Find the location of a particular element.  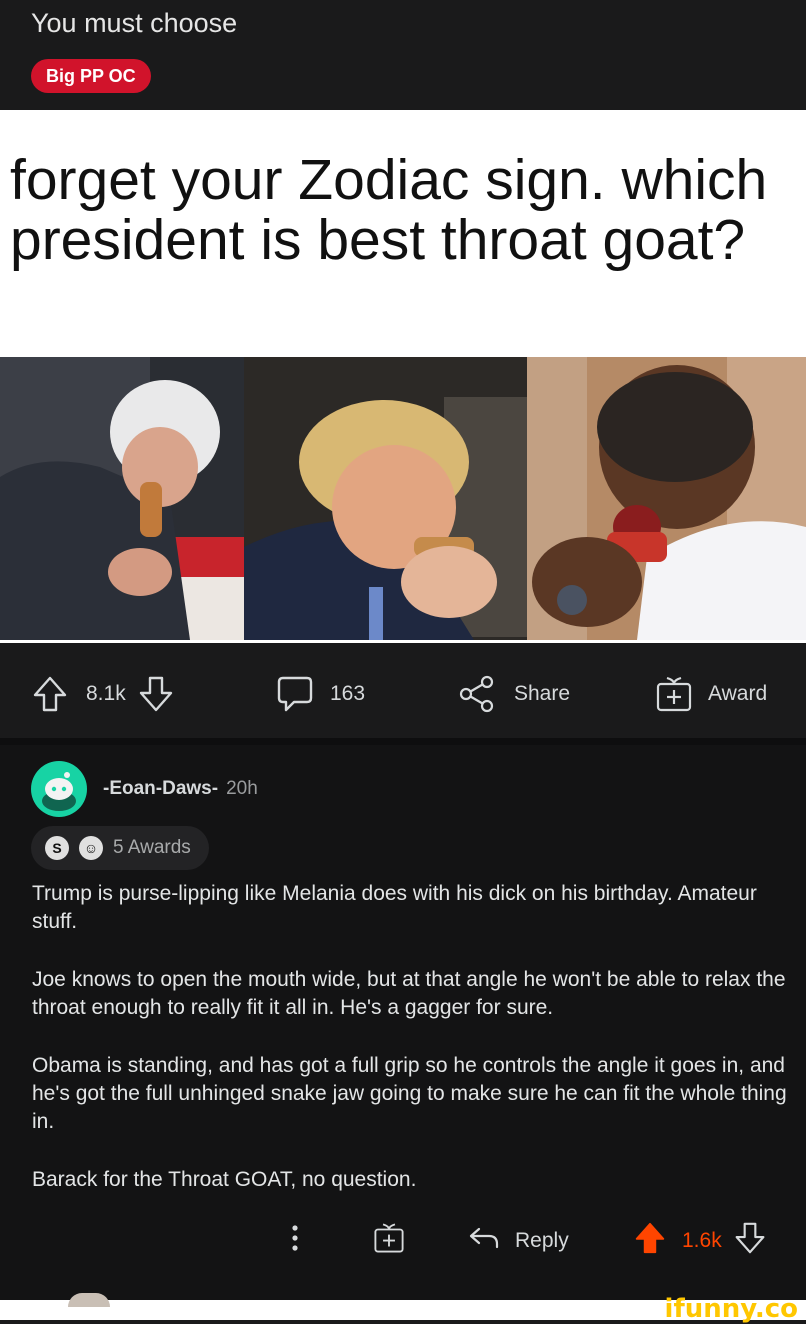

post-action-bar: 8.1k 163 Share Award is located at coordinates (403, 694).